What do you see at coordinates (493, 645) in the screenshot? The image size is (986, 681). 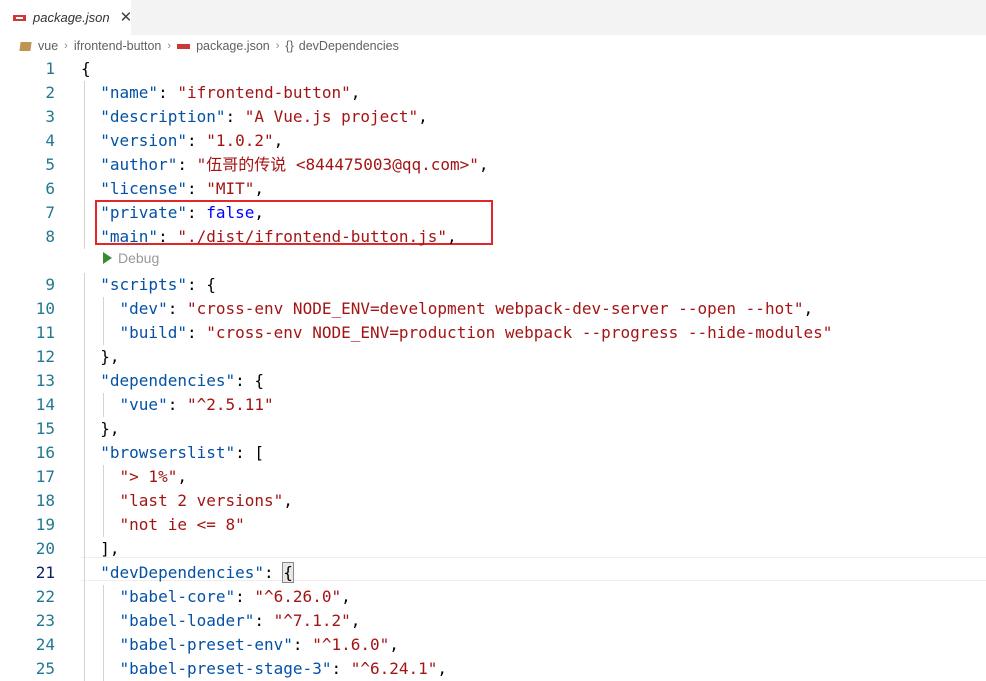 I see `code-line: 24 "babel-preset-env": "^1.6.0",` at bounding box center [493, 645].